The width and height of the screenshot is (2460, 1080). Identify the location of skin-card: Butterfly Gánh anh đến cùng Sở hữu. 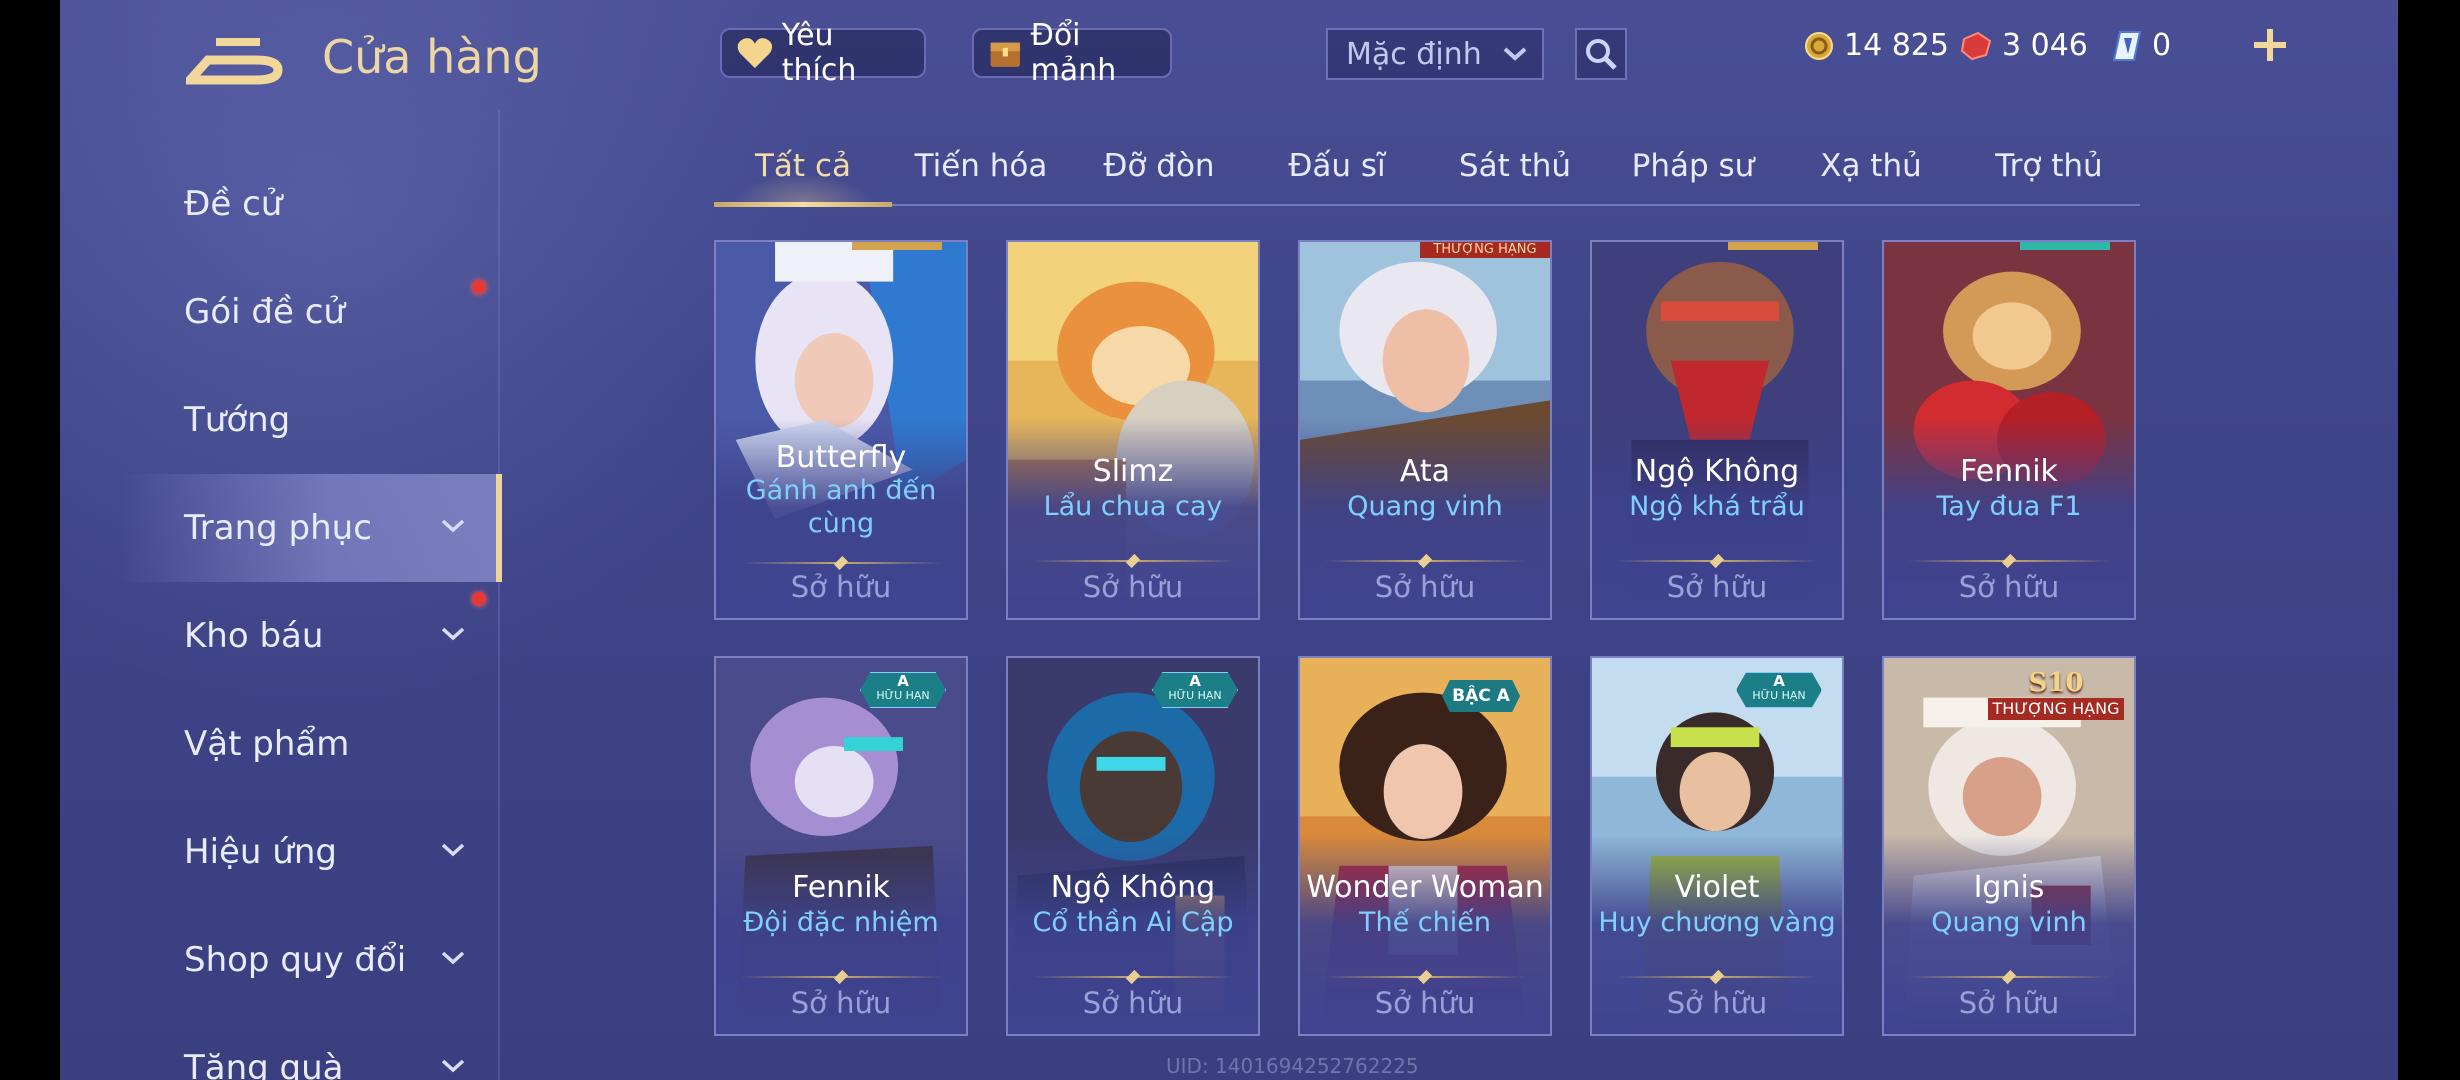
(841, 430).